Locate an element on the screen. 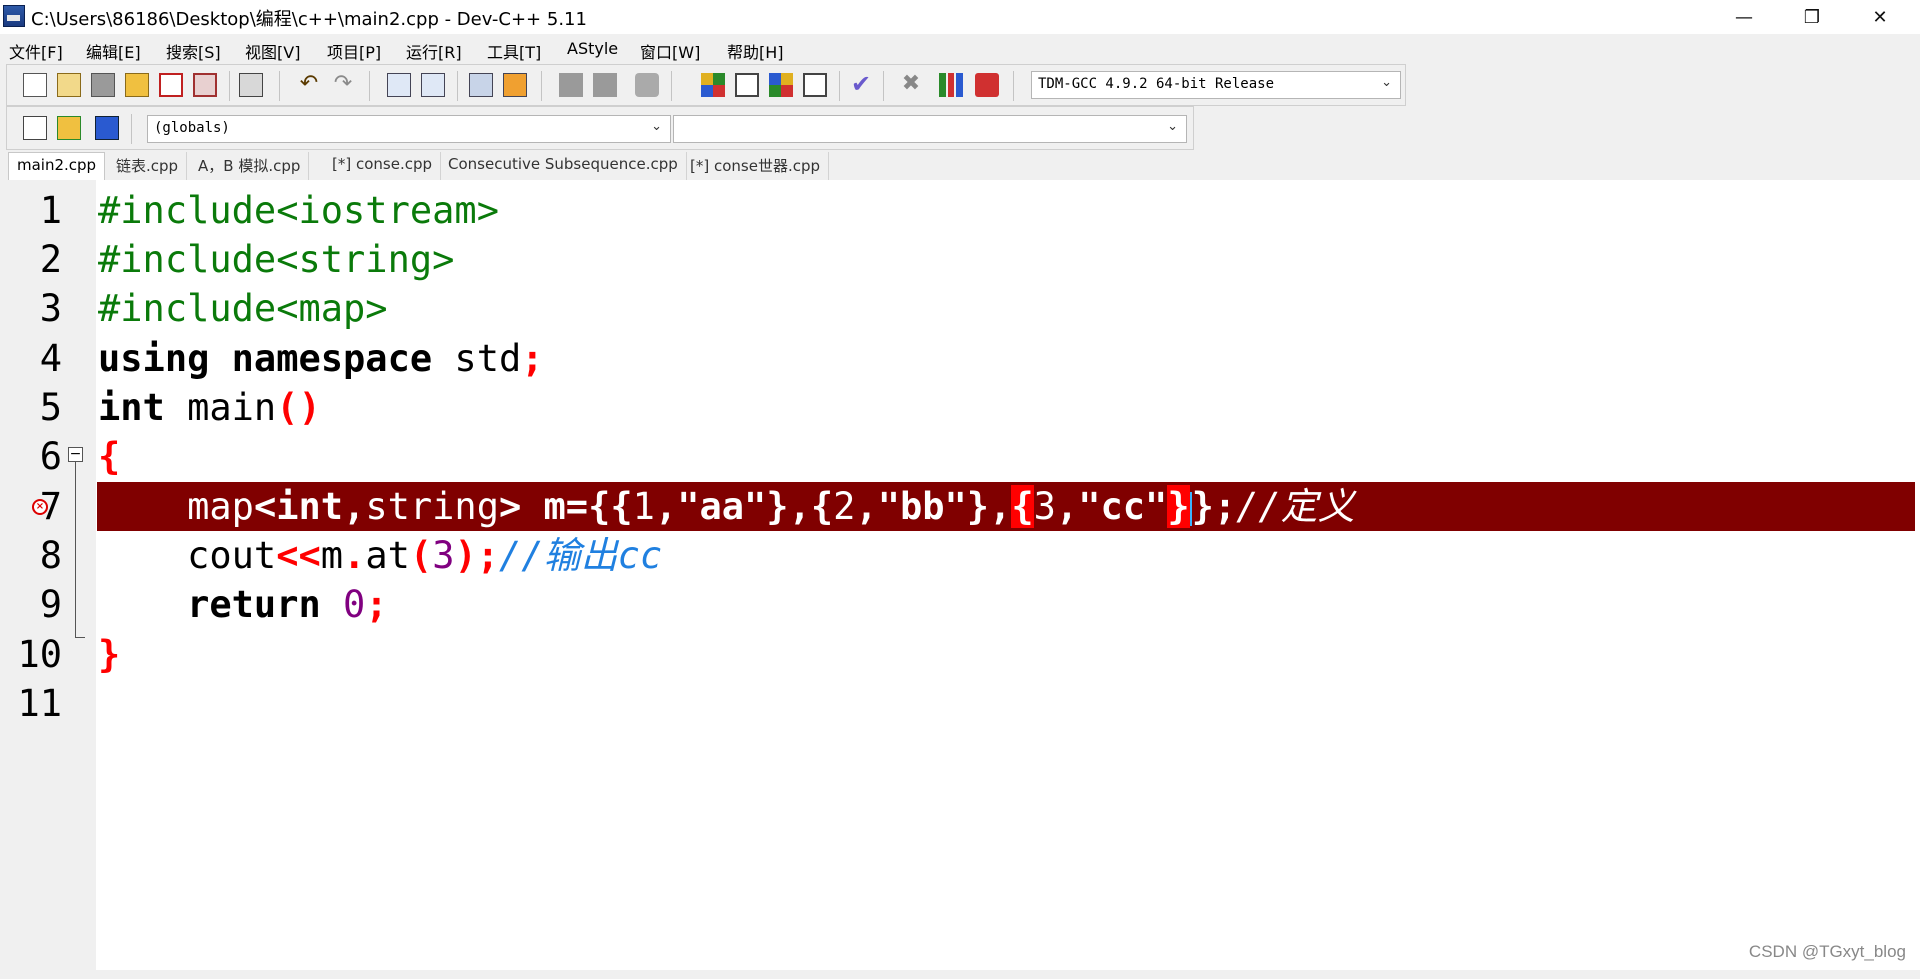 This screenshot has width=1920, height=979. code-line-10: } is located at coordinates (109, 654).